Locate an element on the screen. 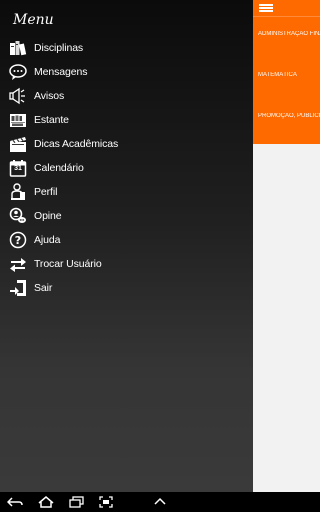  menu-item-estante: Estante is located at coordinates (128, 120).